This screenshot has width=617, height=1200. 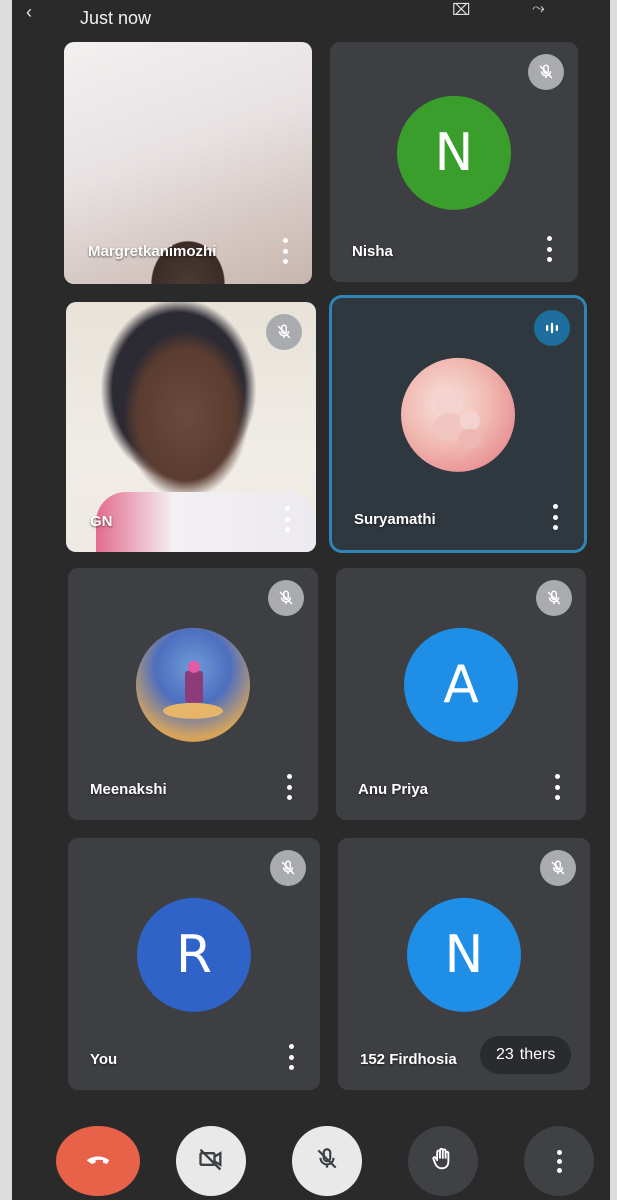 I want to click on participant-tile: GN, so click(x=191, y=427).